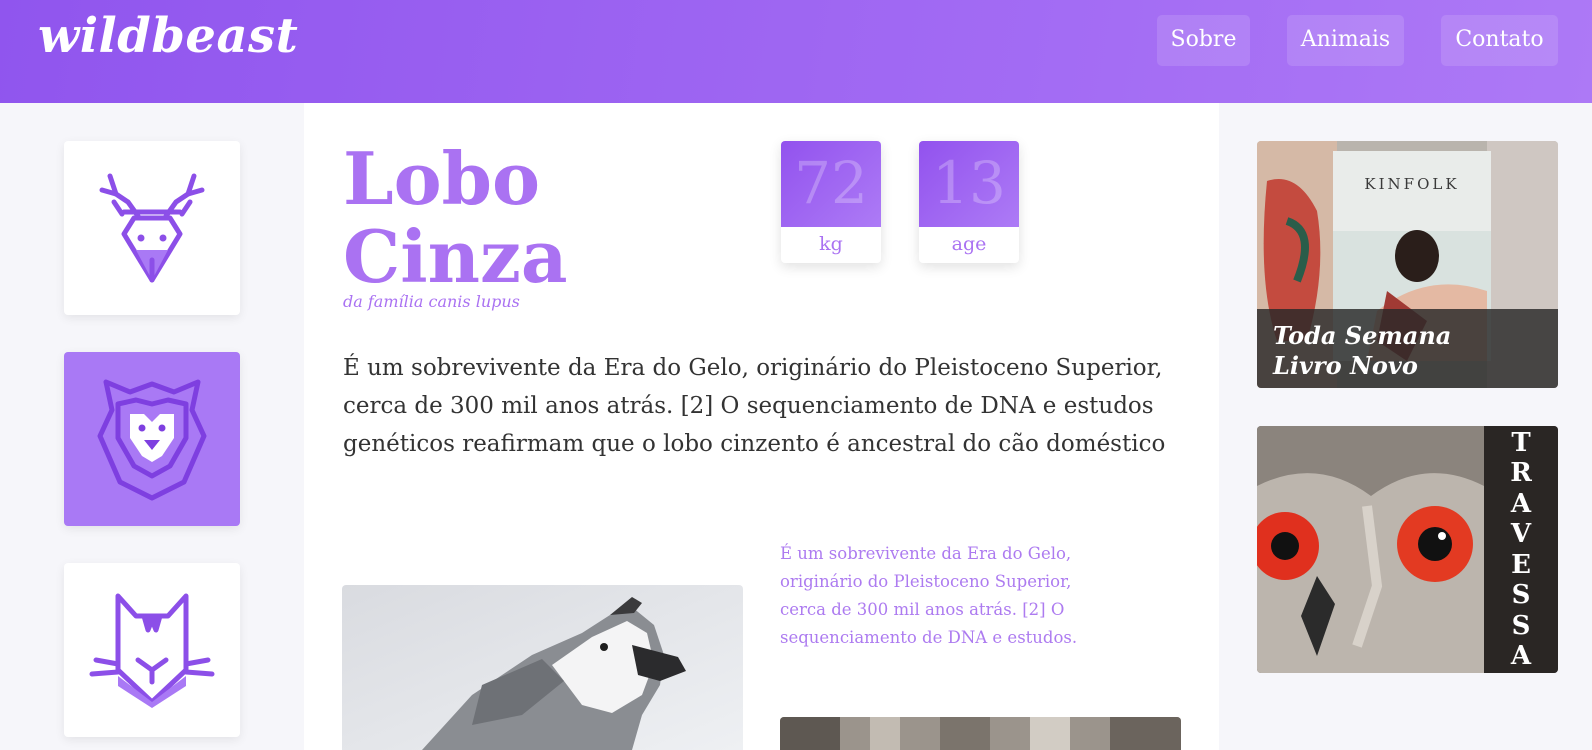 Image resolution: width=1592 pixels, height=750 pixels. Describe the element at coordinates (831, 244) in the screenshot. I see `stat-weight-label: kg` at that location.